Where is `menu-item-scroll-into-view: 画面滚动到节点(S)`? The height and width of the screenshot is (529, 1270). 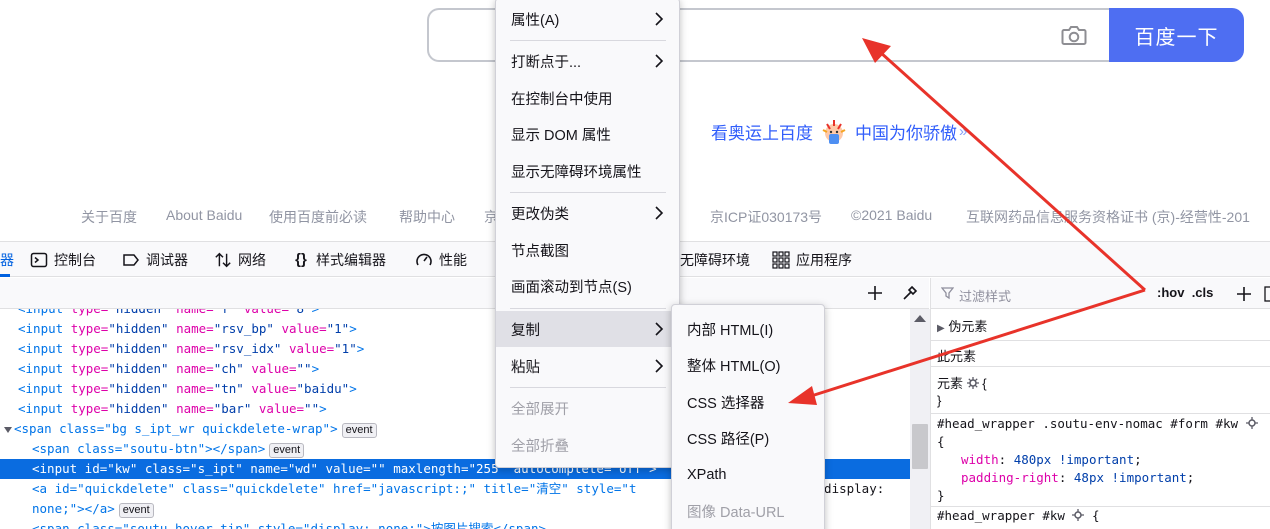
menu-item-scroll-into-view: 画面滚动到节点(S) is located at coordinates (587, 286).